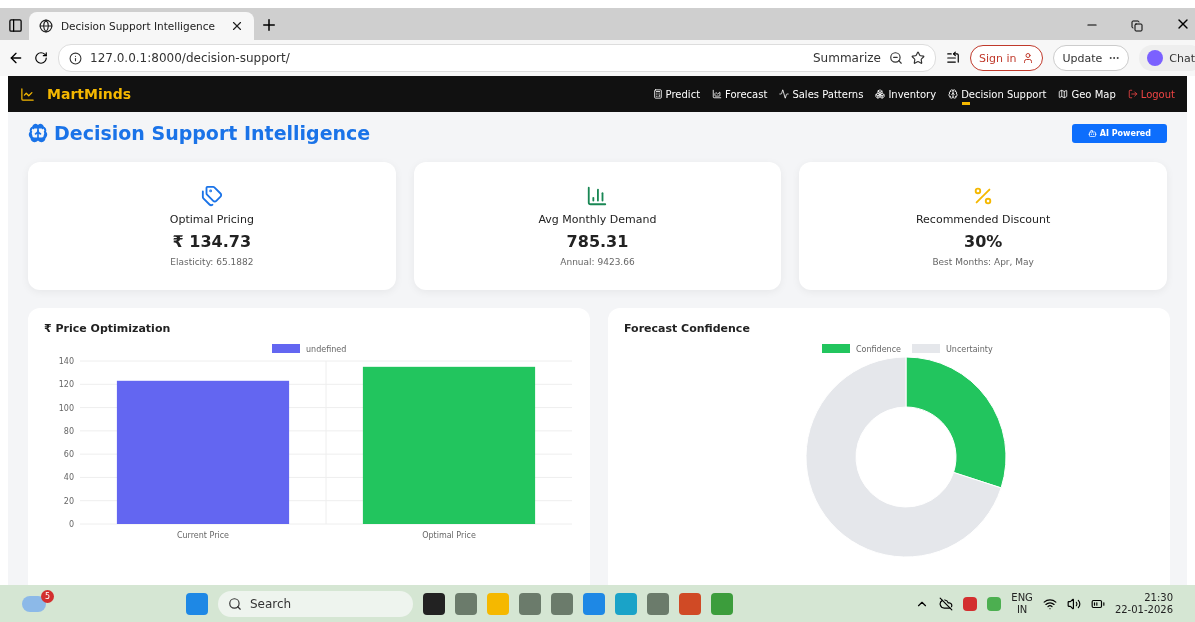  What do you see at coordinates (1022, 597) in the screenshot?
I see `language-label: ENG` at bounding box center [1022, 597].